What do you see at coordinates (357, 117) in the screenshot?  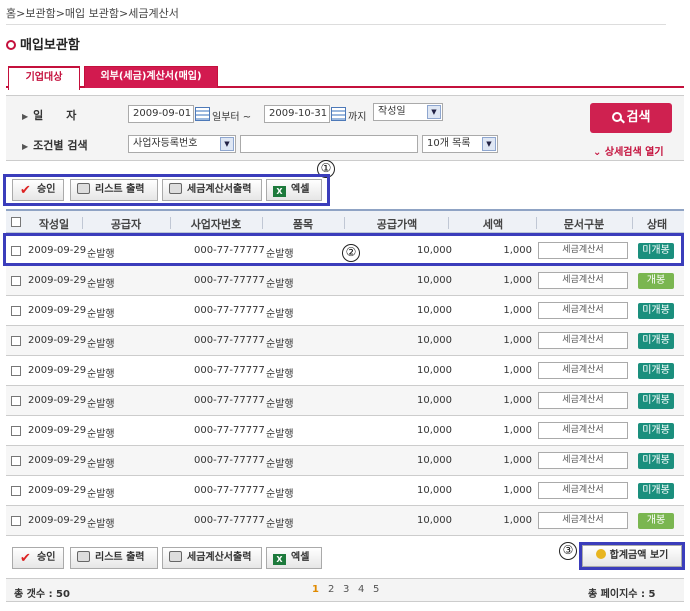 I see `date-to-suffix: 까지` at bounding box center [357, 117].